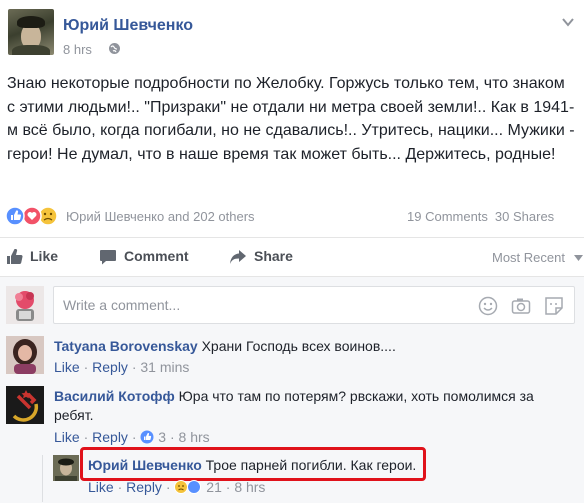 This screenshot has height=503, width=584. I want to click on reaction-icons, so click(35, 216).